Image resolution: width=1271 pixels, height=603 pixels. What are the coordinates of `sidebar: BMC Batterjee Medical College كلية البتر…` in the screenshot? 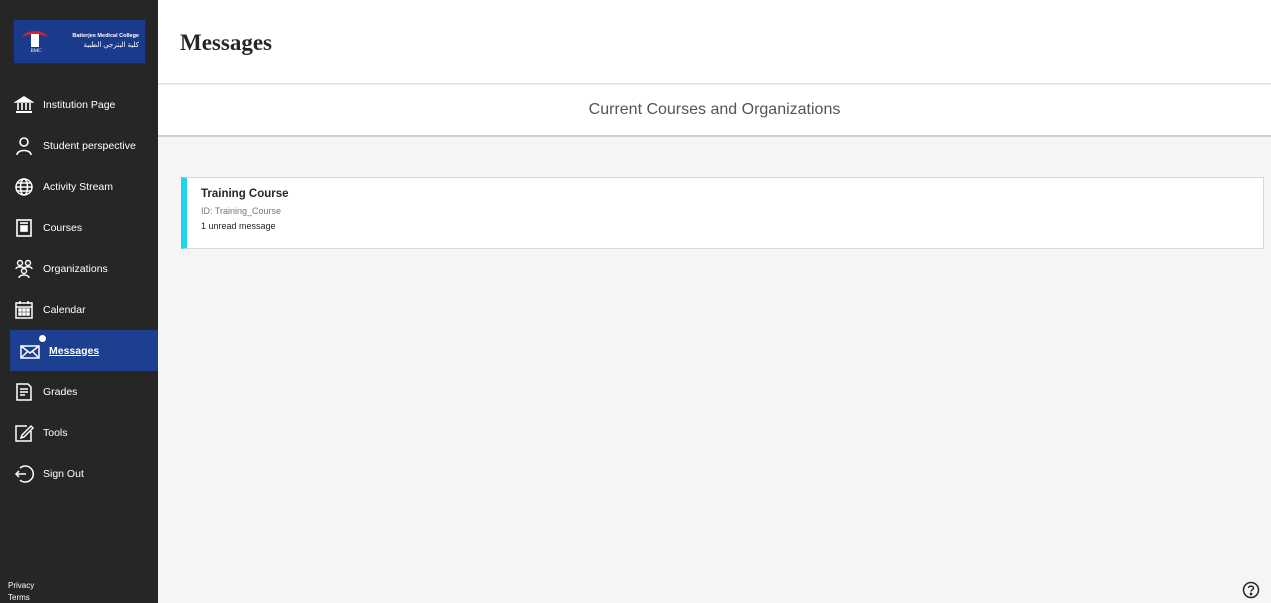 It's located at (79, 301).